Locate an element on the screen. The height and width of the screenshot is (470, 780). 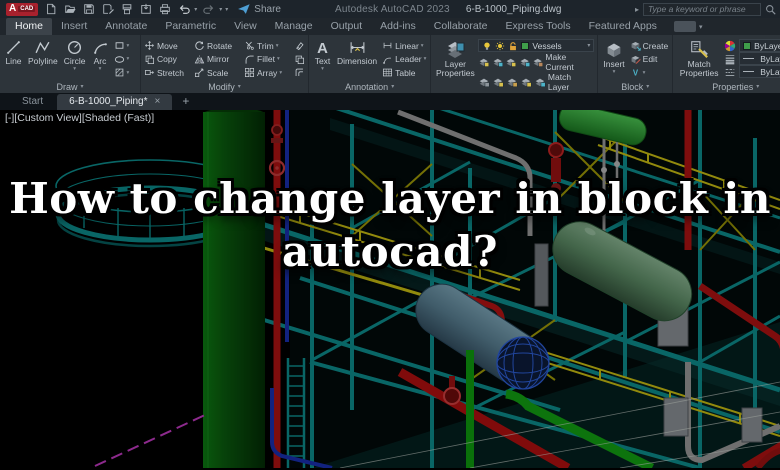
arc-button: Arc ▾ is located at coordinates (100, 59).